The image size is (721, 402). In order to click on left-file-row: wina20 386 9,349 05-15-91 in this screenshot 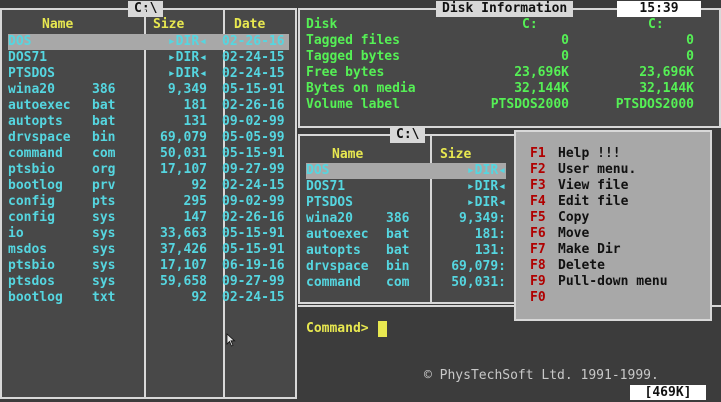, I will do `click(148, 90)`.